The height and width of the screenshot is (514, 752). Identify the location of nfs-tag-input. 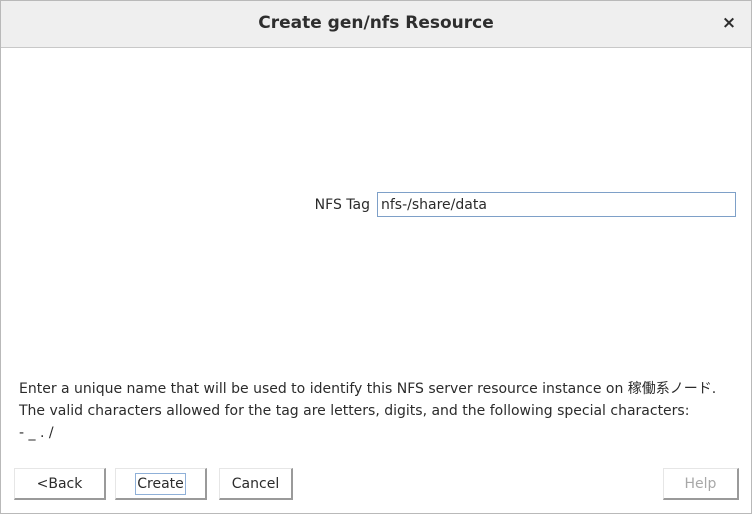
(556, 204).